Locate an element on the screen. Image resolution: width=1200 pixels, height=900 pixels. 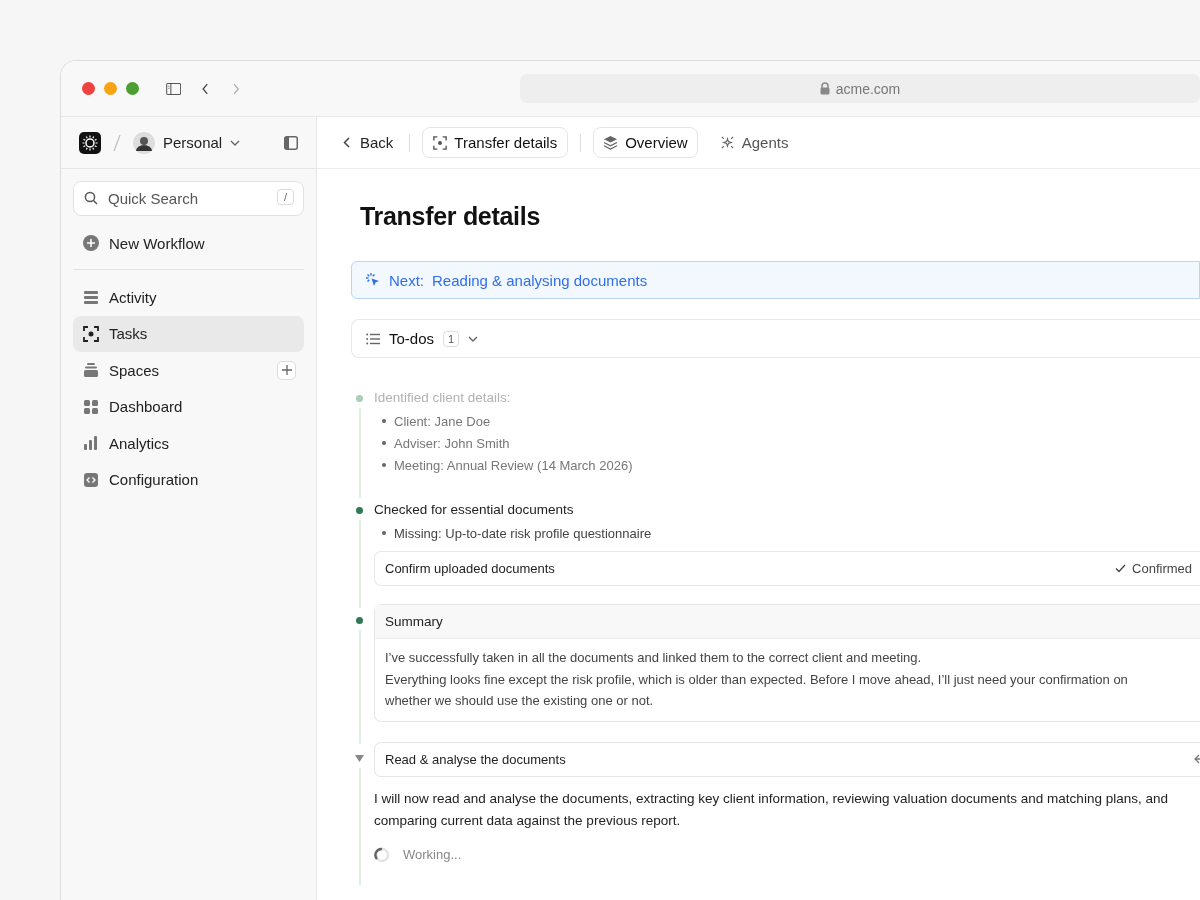
sidebar-item: Configuration is located at coordinates (188, 479).